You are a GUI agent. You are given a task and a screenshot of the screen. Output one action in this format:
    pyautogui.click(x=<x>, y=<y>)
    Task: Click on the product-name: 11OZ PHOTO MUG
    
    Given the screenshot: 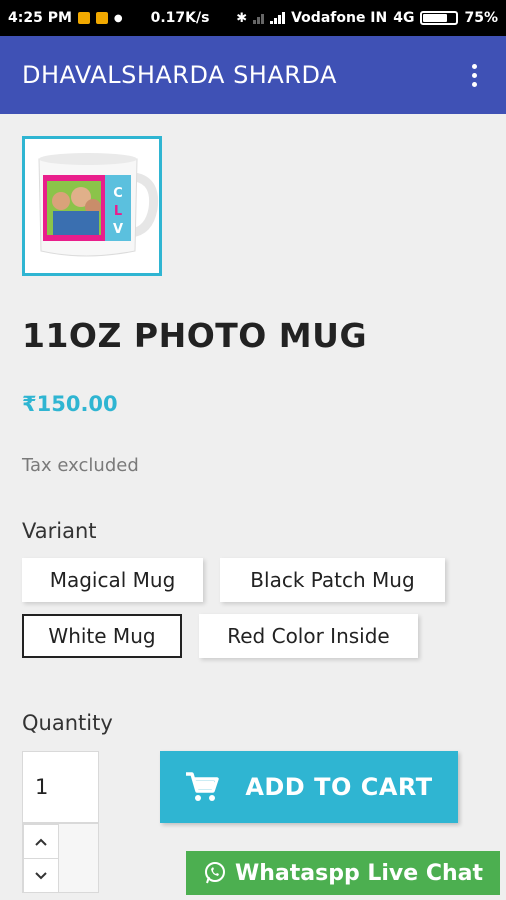 What is the action you would take?
    pyautogui.click(x=195, y=335)
    